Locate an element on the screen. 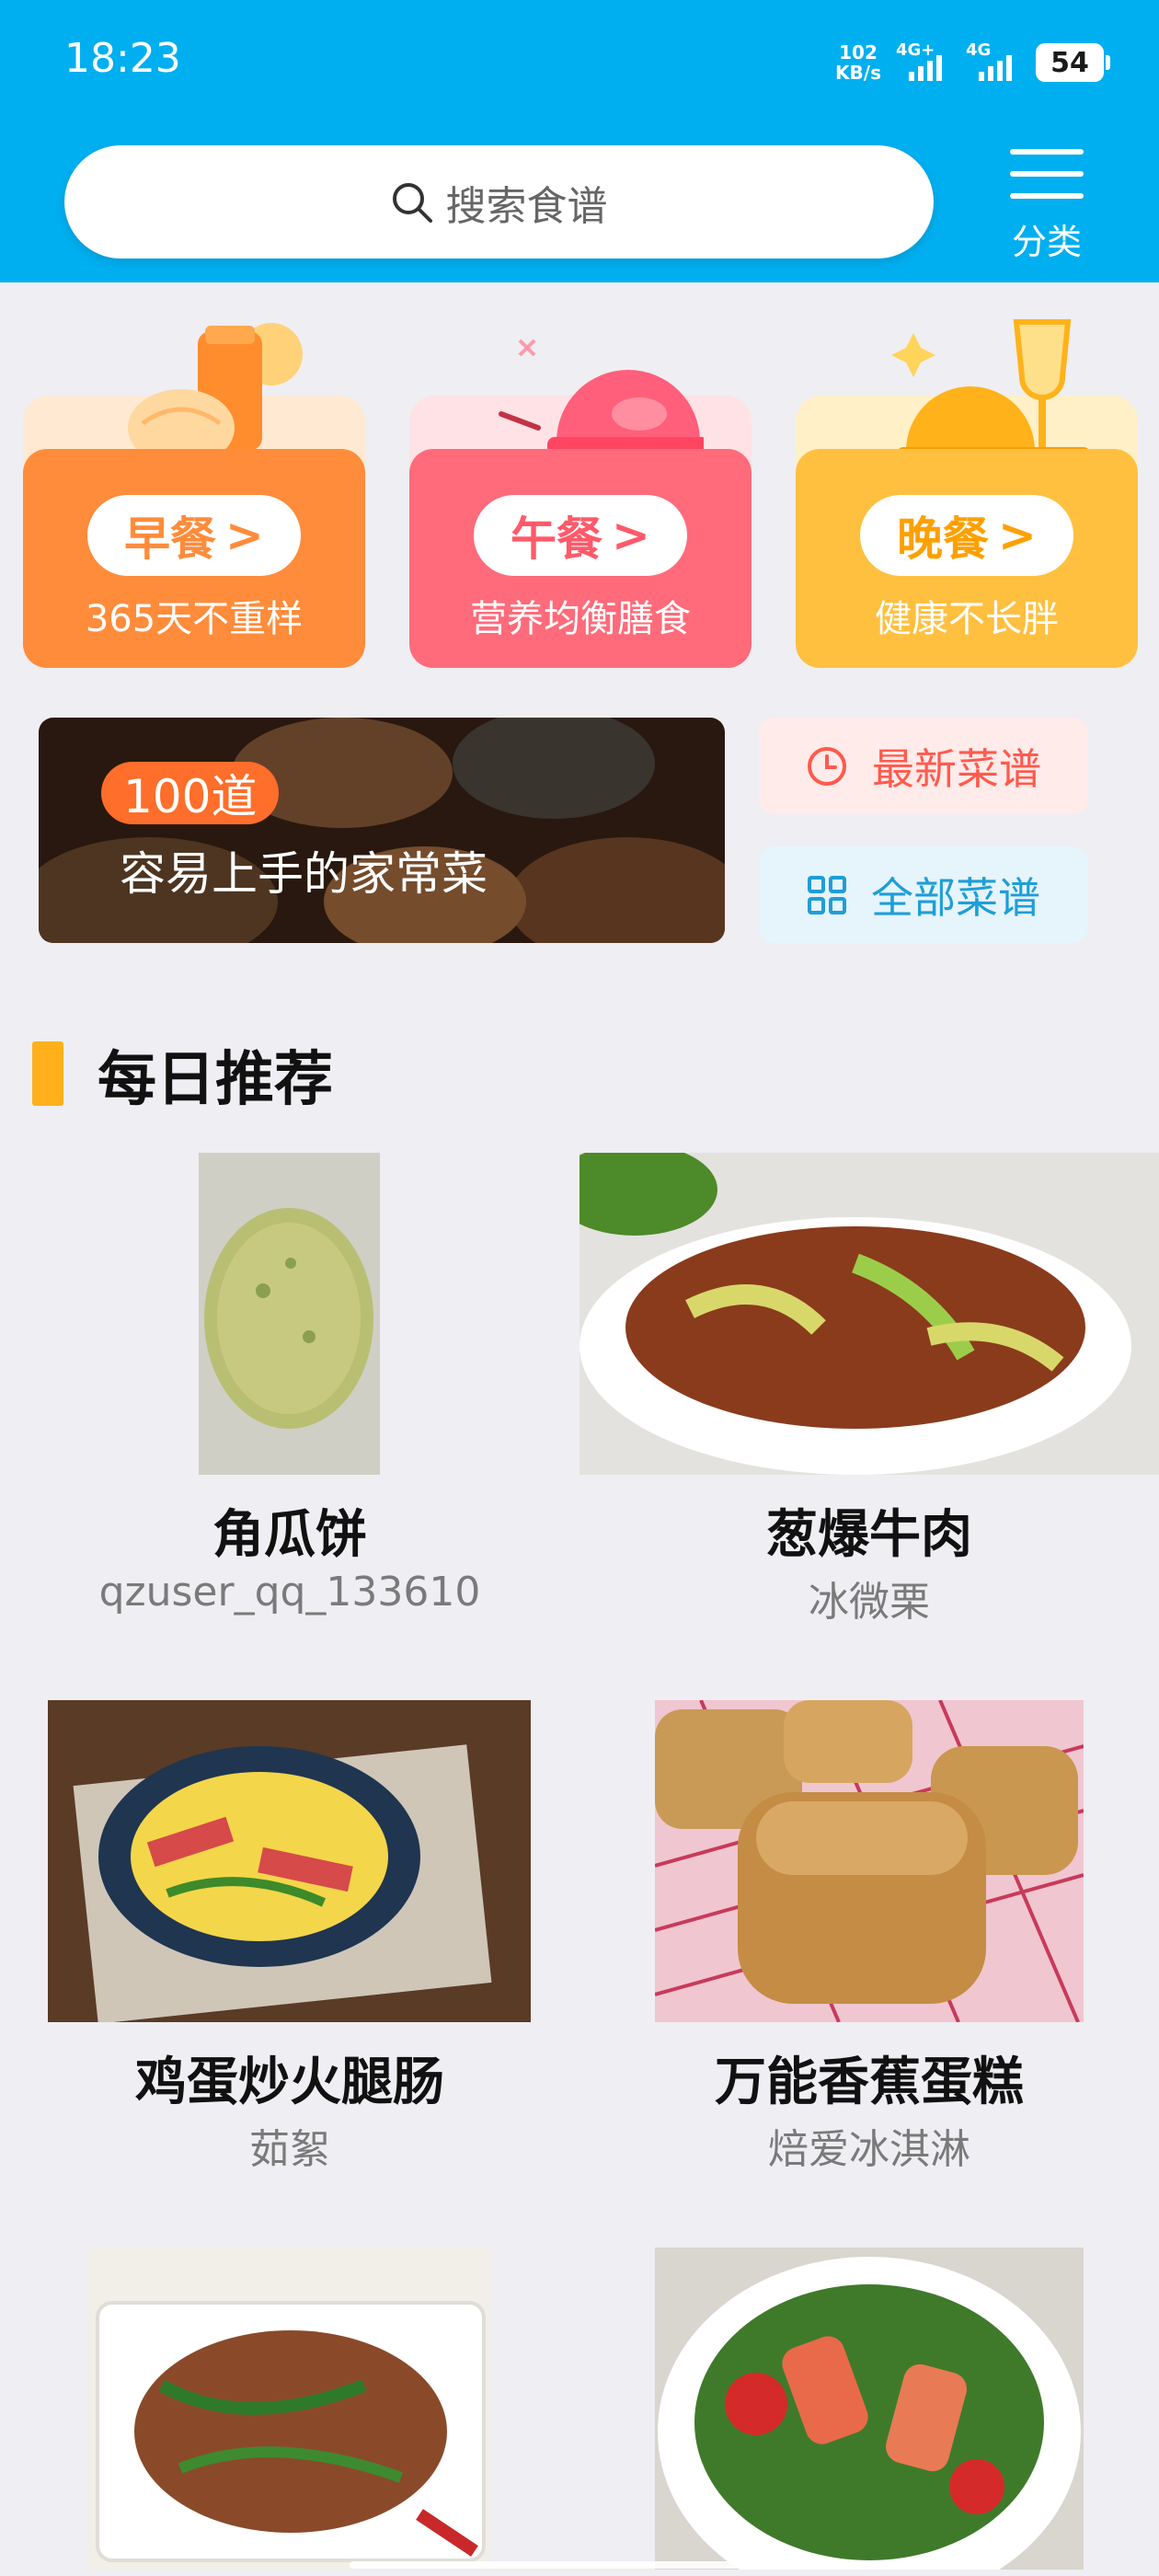 This screenshot has height=2576, width=1159. banner-title: 容易上手的家常菜 is located at coordinates (304, 874).